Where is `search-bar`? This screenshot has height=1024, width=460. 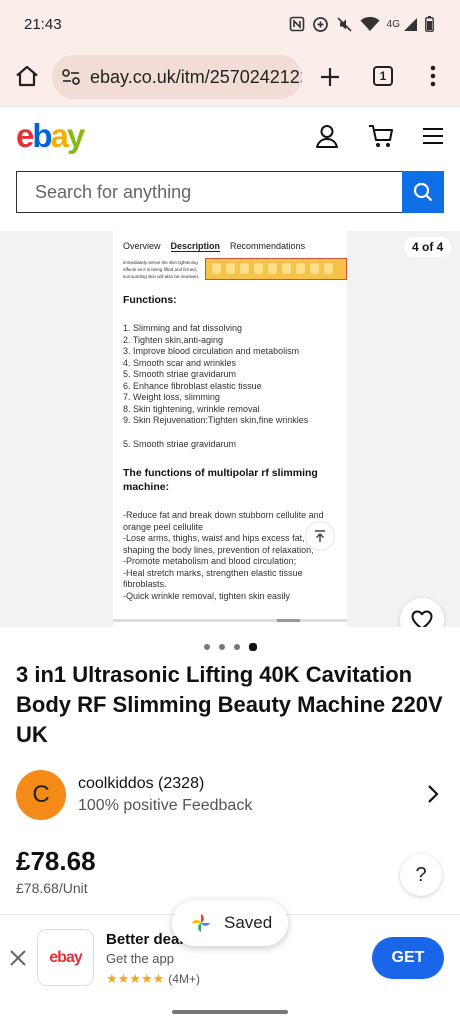 search-bar is located at coordinates (230, 192).